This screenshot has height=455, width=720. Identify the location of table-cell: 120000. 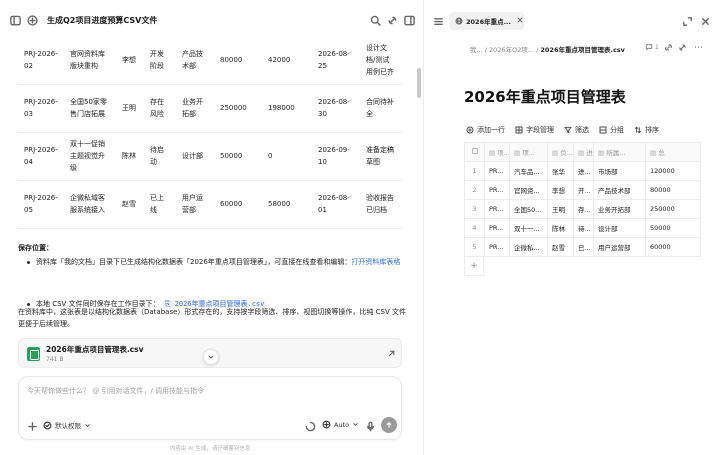
(673, 171).